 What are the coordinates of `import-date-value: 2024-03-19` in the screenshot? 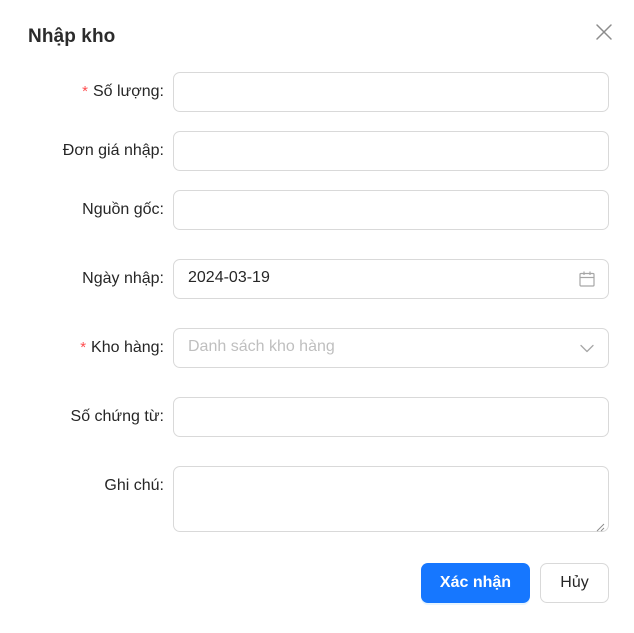 It's located at (229, 277).